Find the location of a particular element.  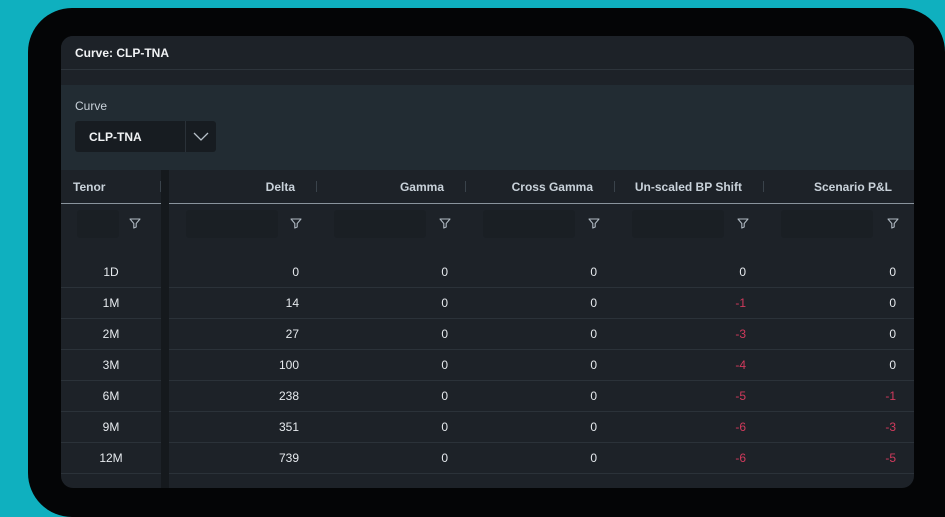

cell-delta: 14 is located at coordinates (292, 303).